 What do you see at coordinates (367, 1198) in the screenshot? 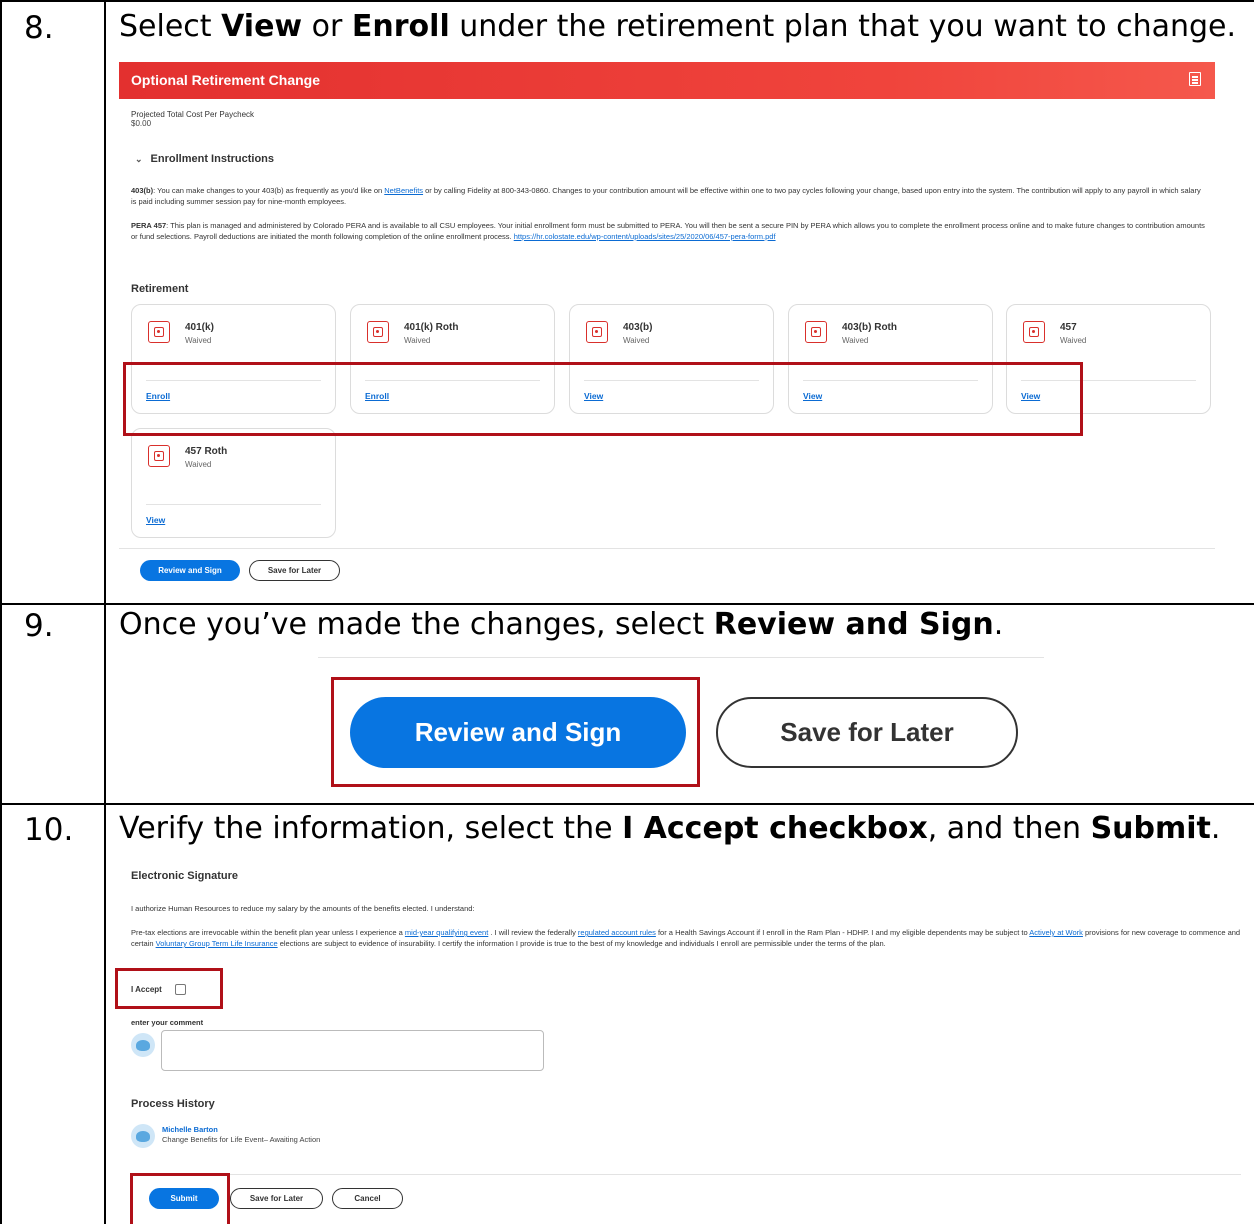
I see `cancel-button: Cancel` at bounding box center [367, 1198].